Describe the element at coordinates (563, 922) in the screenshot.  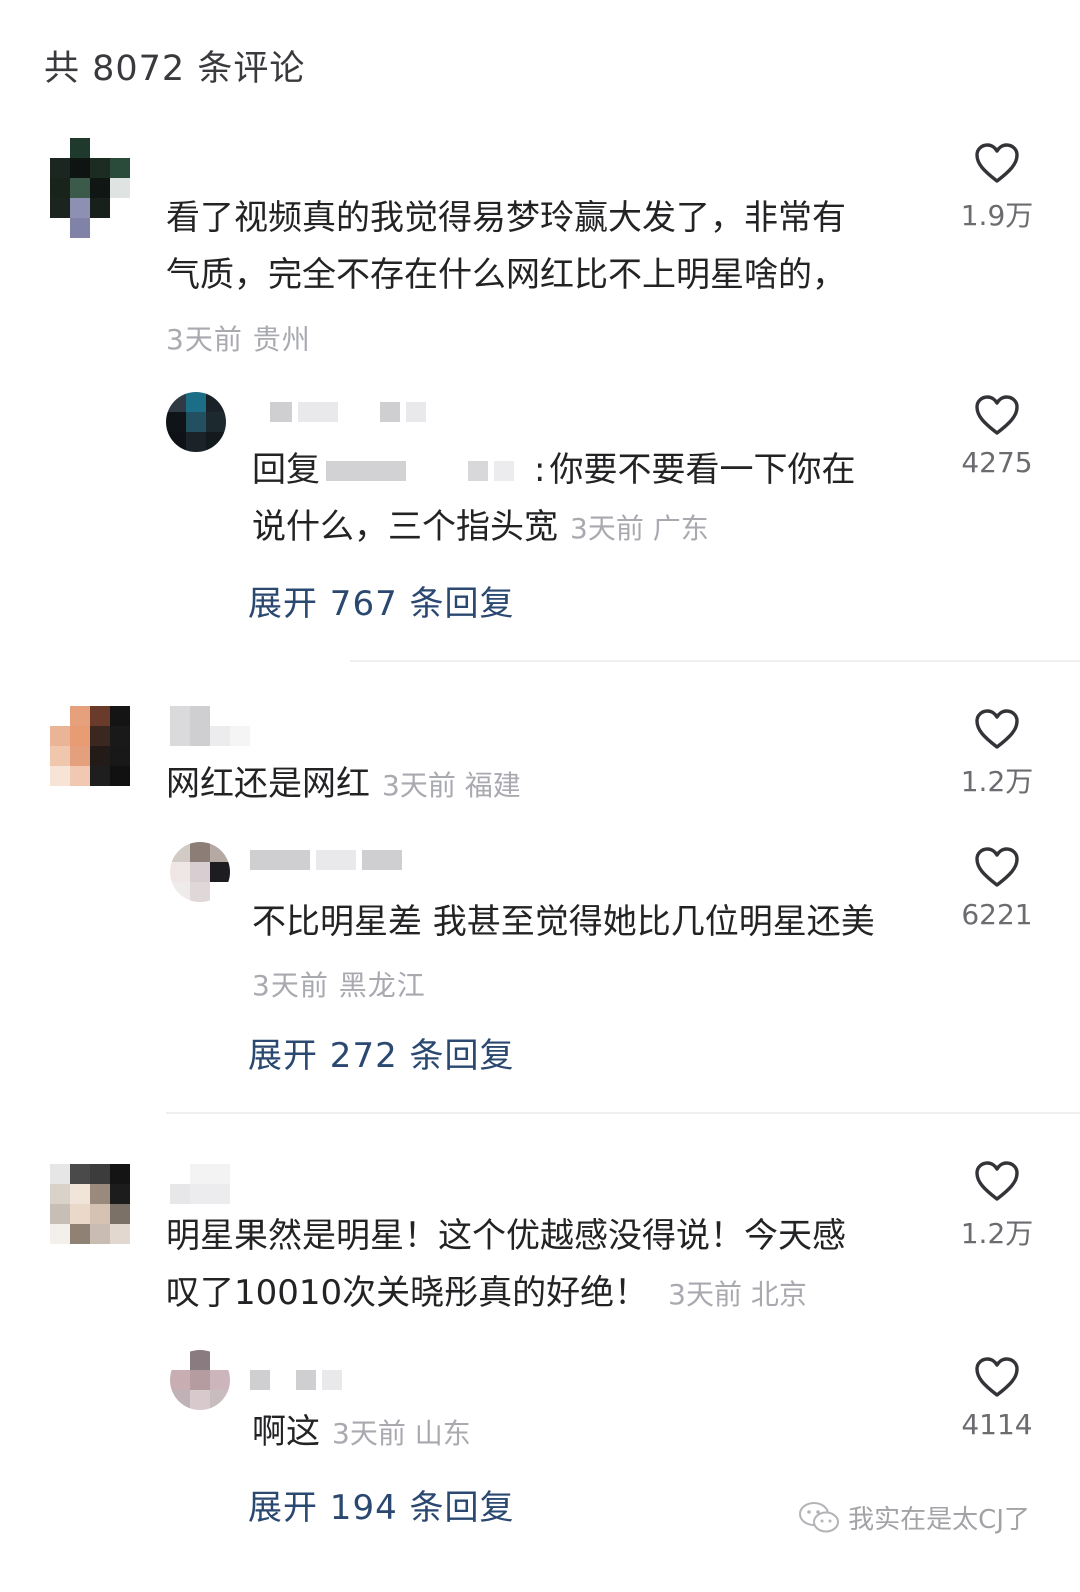
I see `reply-text: 不比明星差 我甚至觉得她比几位明星还美` at that location.